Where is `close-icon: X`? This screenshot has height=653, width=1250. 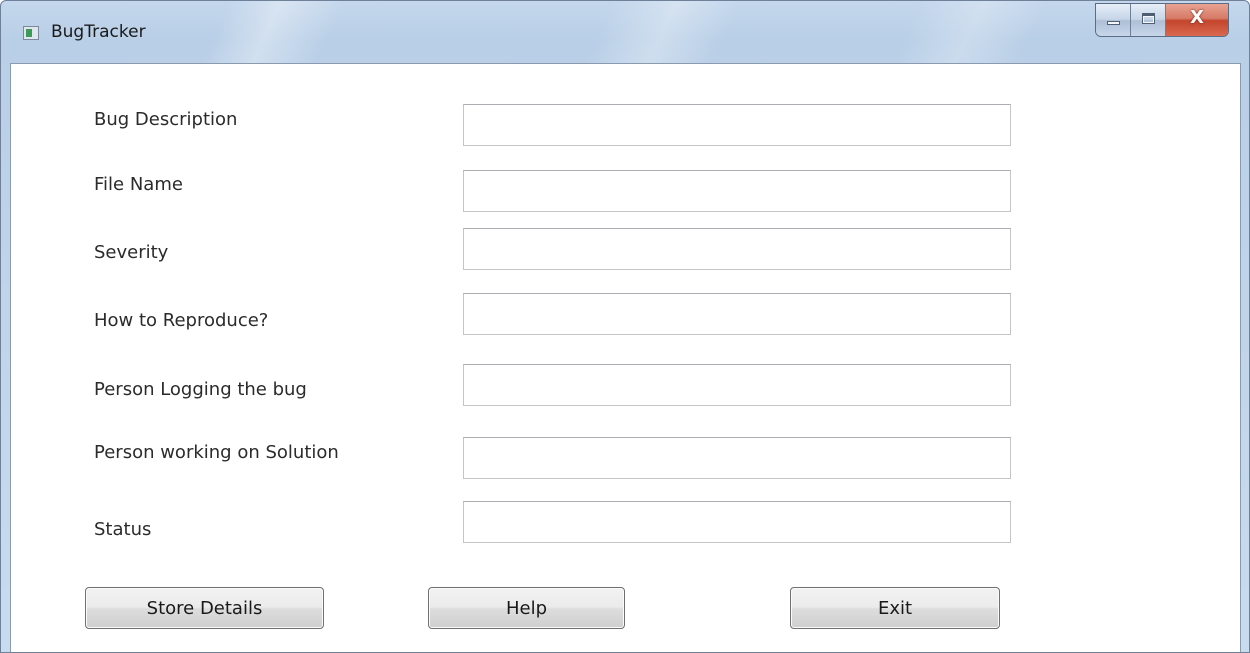
close-icon: X is located at coordinates (1197, 17).